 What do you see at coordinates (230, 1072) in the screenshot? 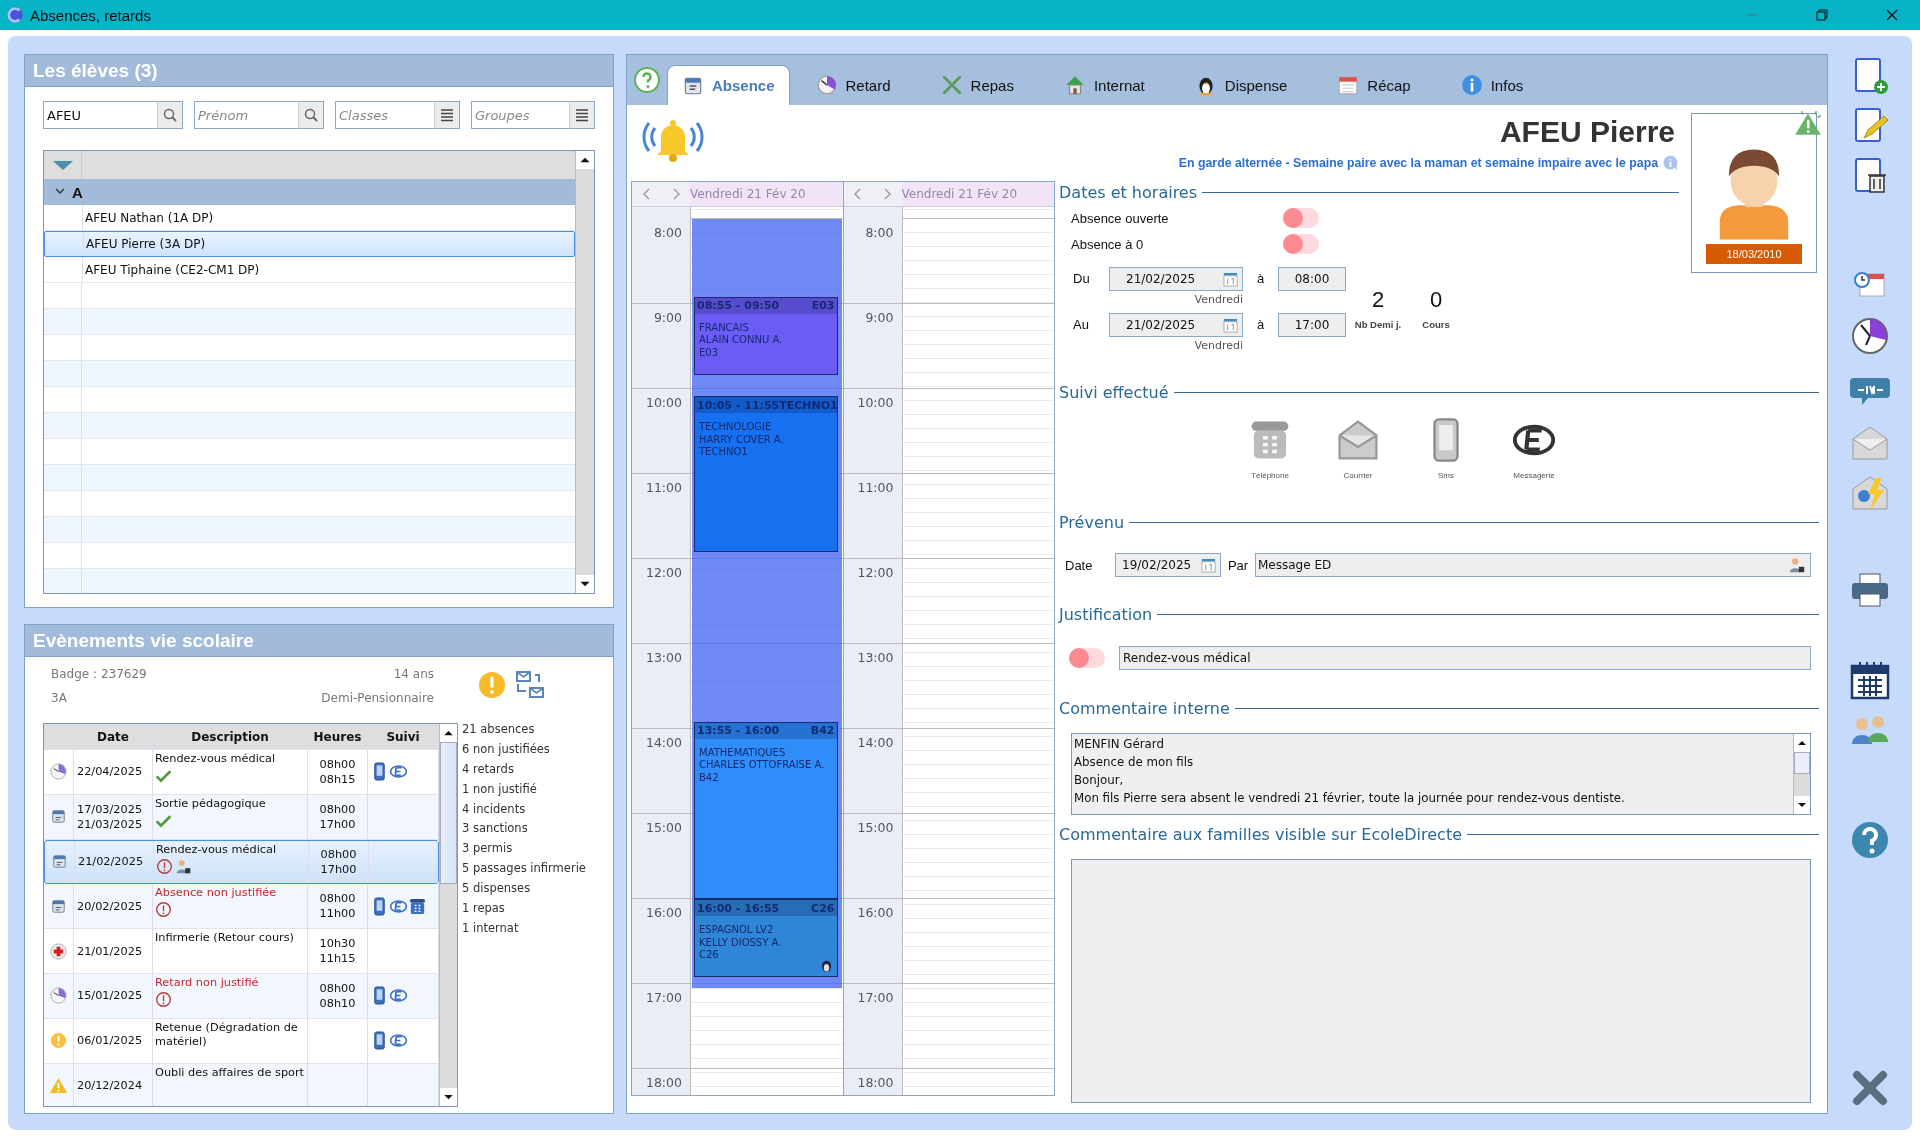
I see `event-description: Oubli des affaires de sport` at bounding box center [230, 1072].